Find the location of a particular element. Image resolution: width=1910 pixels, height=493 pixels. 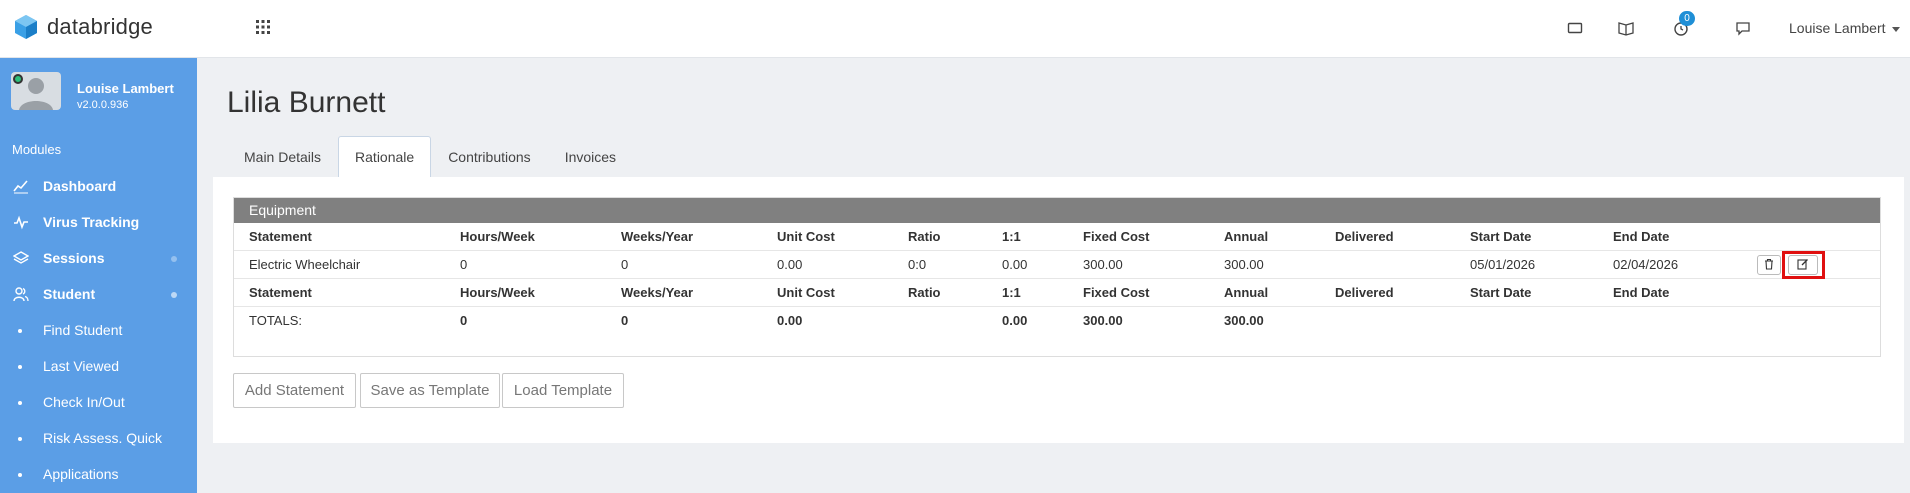

sidebar-subitem-label: Last Viewed is located at coordinates (81, 366).